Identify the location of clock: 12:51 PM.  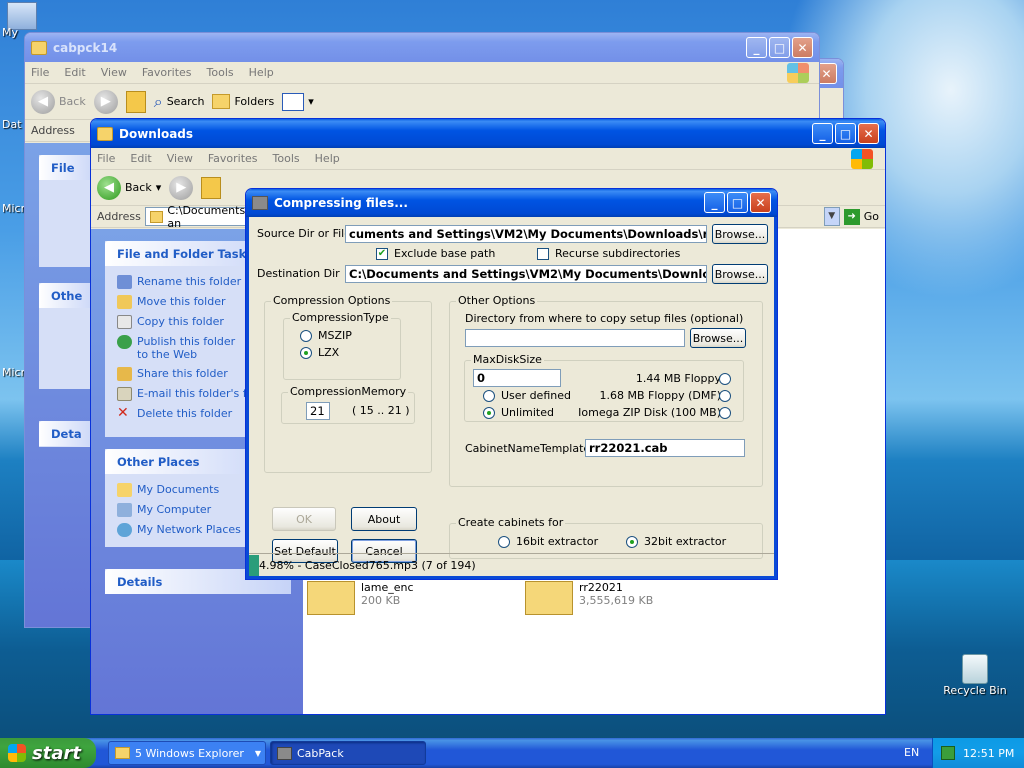
(988, 753).